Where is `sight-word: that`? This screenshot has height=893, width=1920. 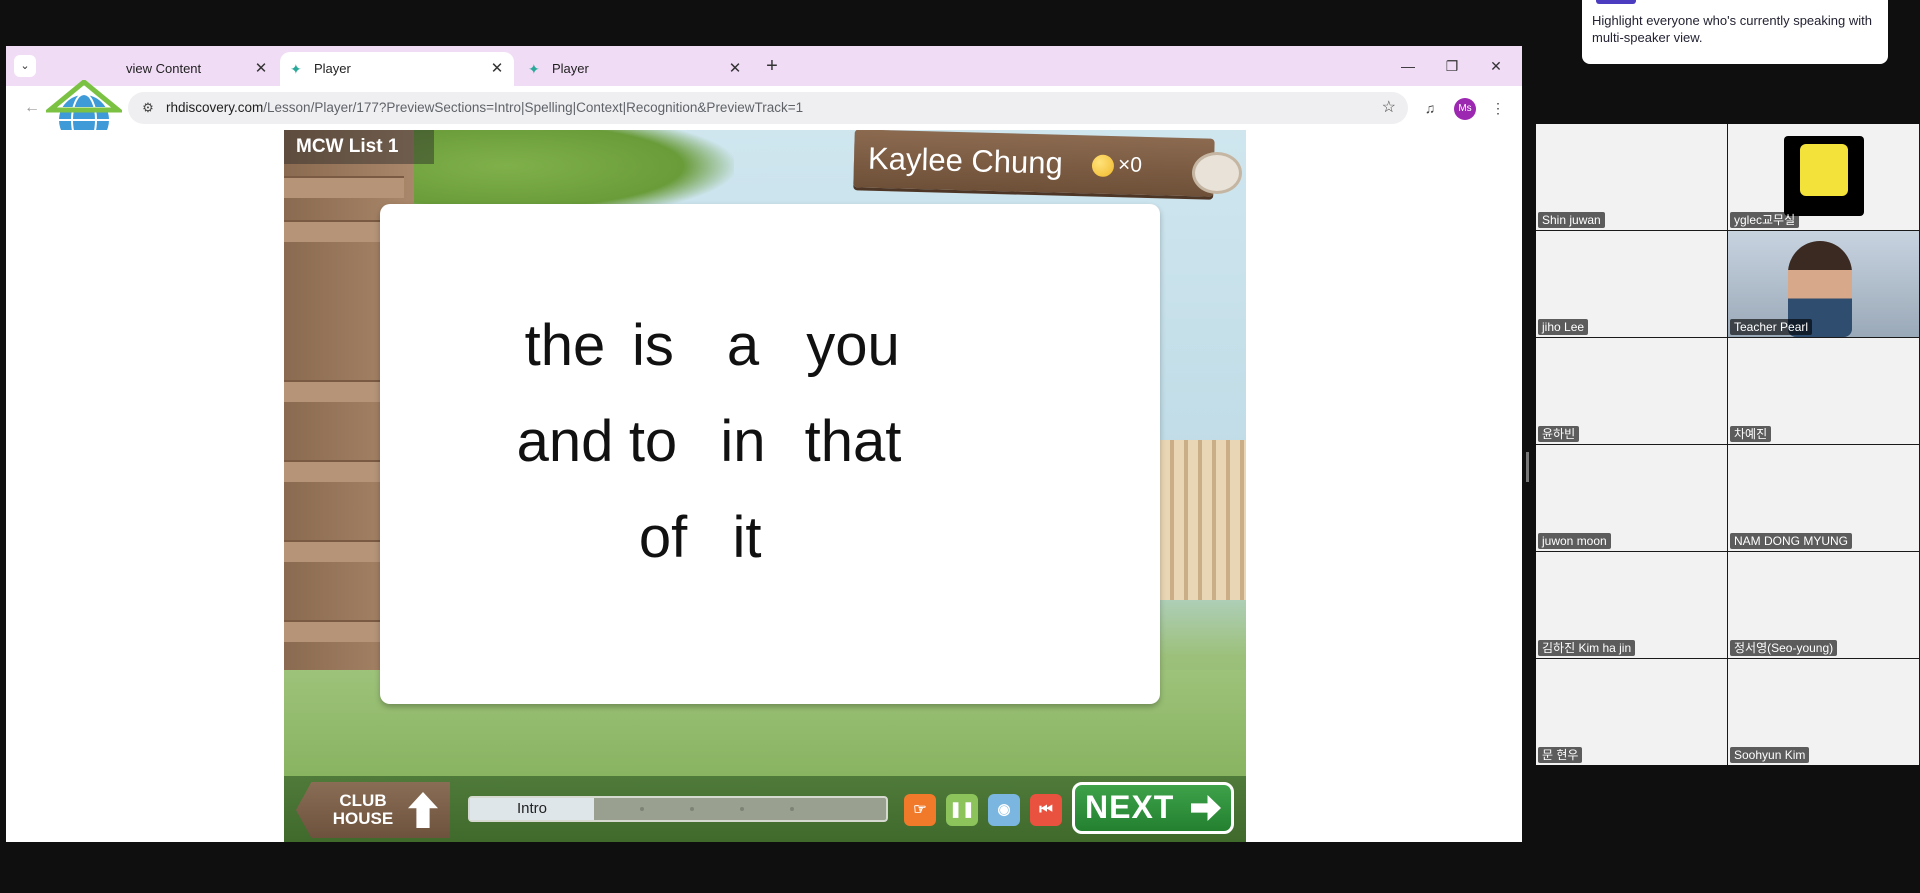
sight-word: that is located at coordinates (853, 441).